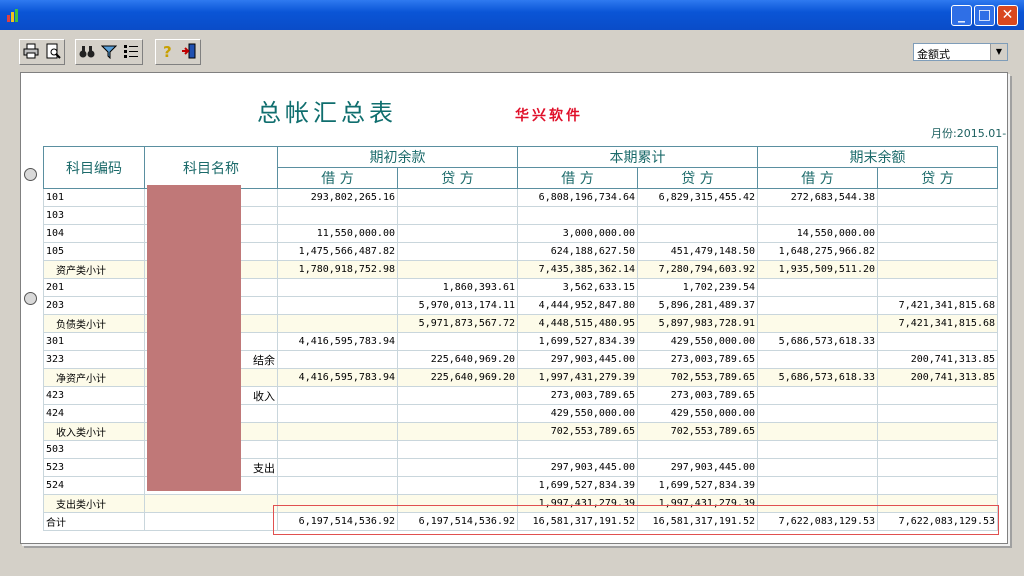 This screenshot has width=1024, height=576. Describe the element at coordinates (457, 287) in the screenshot. I see `opening-credit-cell: 1,860,393.61` at that location.